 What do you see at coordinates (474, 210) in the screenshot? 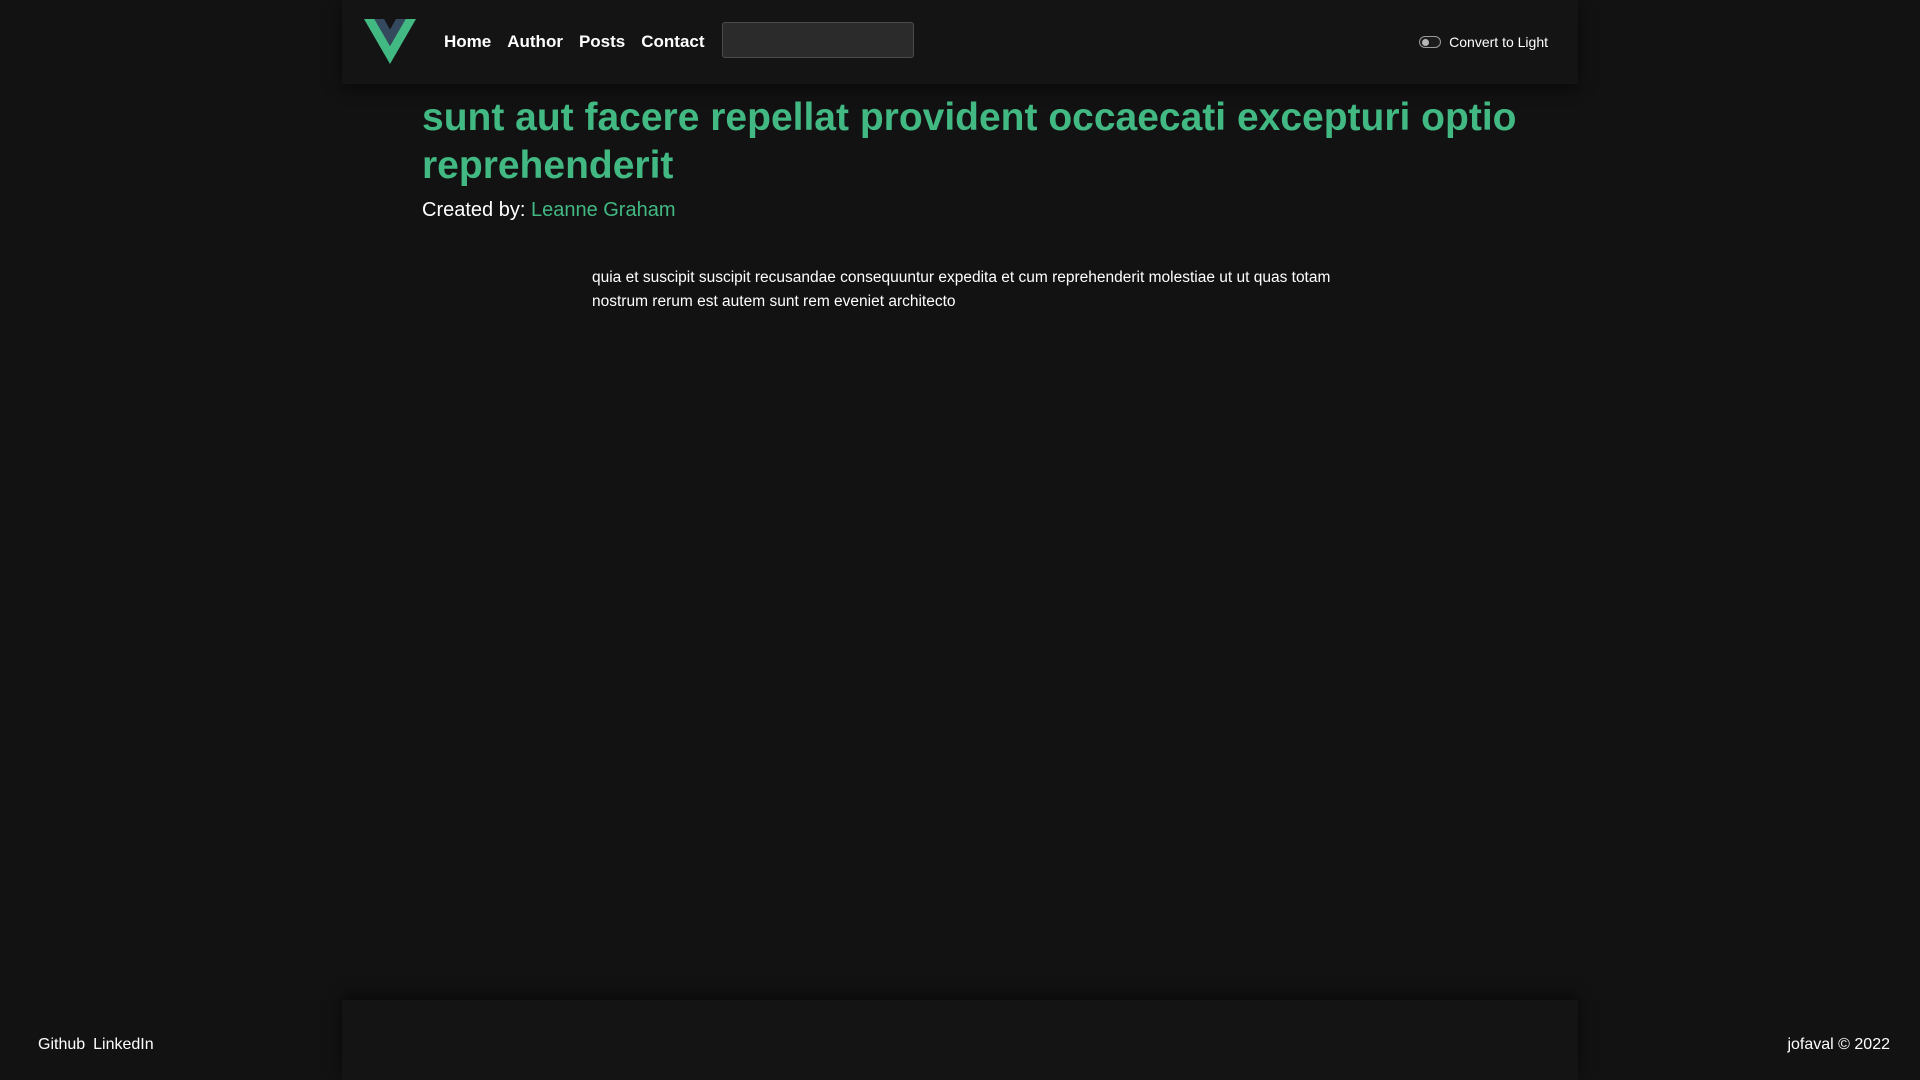
I see `created-by-label: Created by:` at bounding box center [474, 210].